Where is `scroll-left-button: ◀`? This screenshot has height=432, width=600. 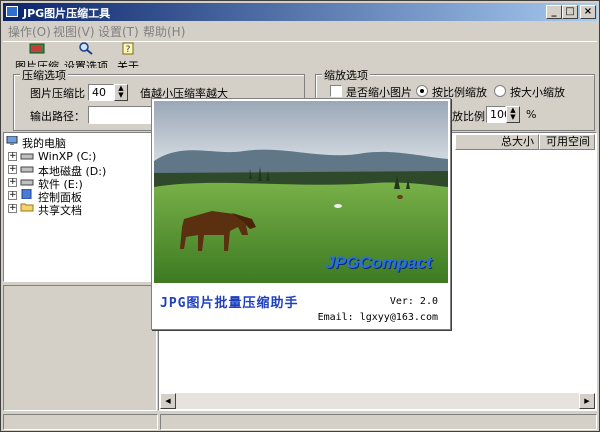
scroll-left-button: ◀ is located at coordinates (168, 401).